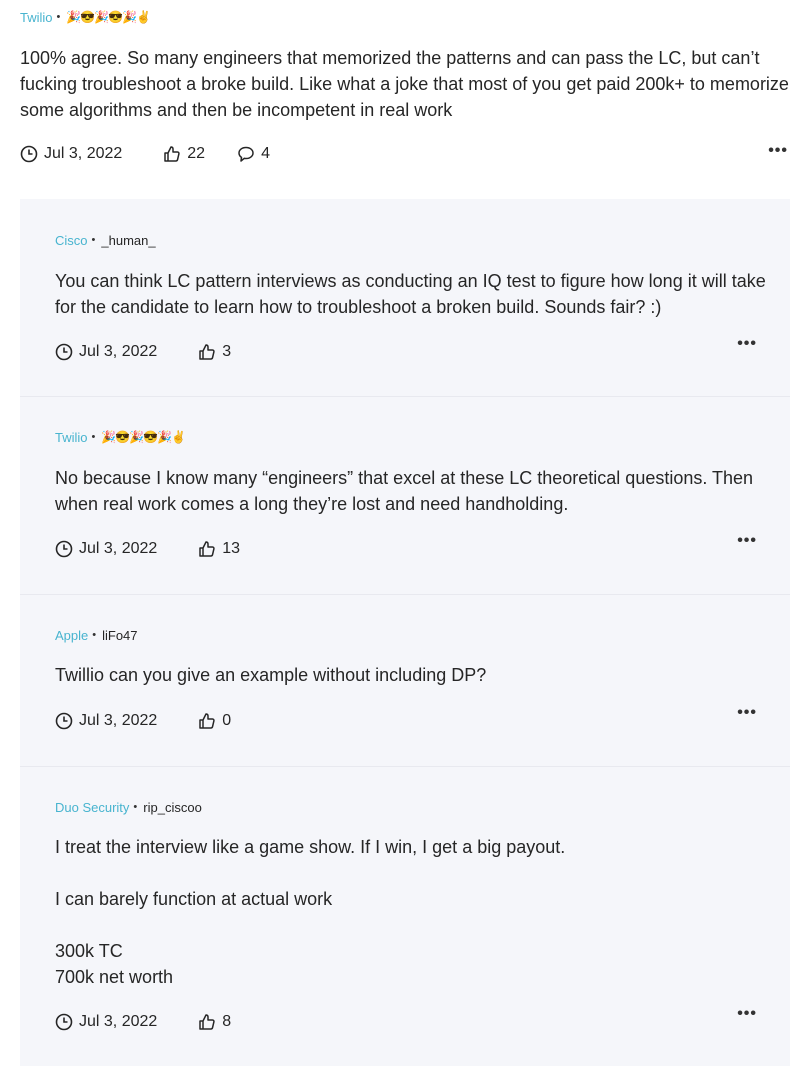 This screenshot has width=800, height=1066. Describe the element at coordinates (231, 548) in the screenshot. I see `like-count: 13` at that location.